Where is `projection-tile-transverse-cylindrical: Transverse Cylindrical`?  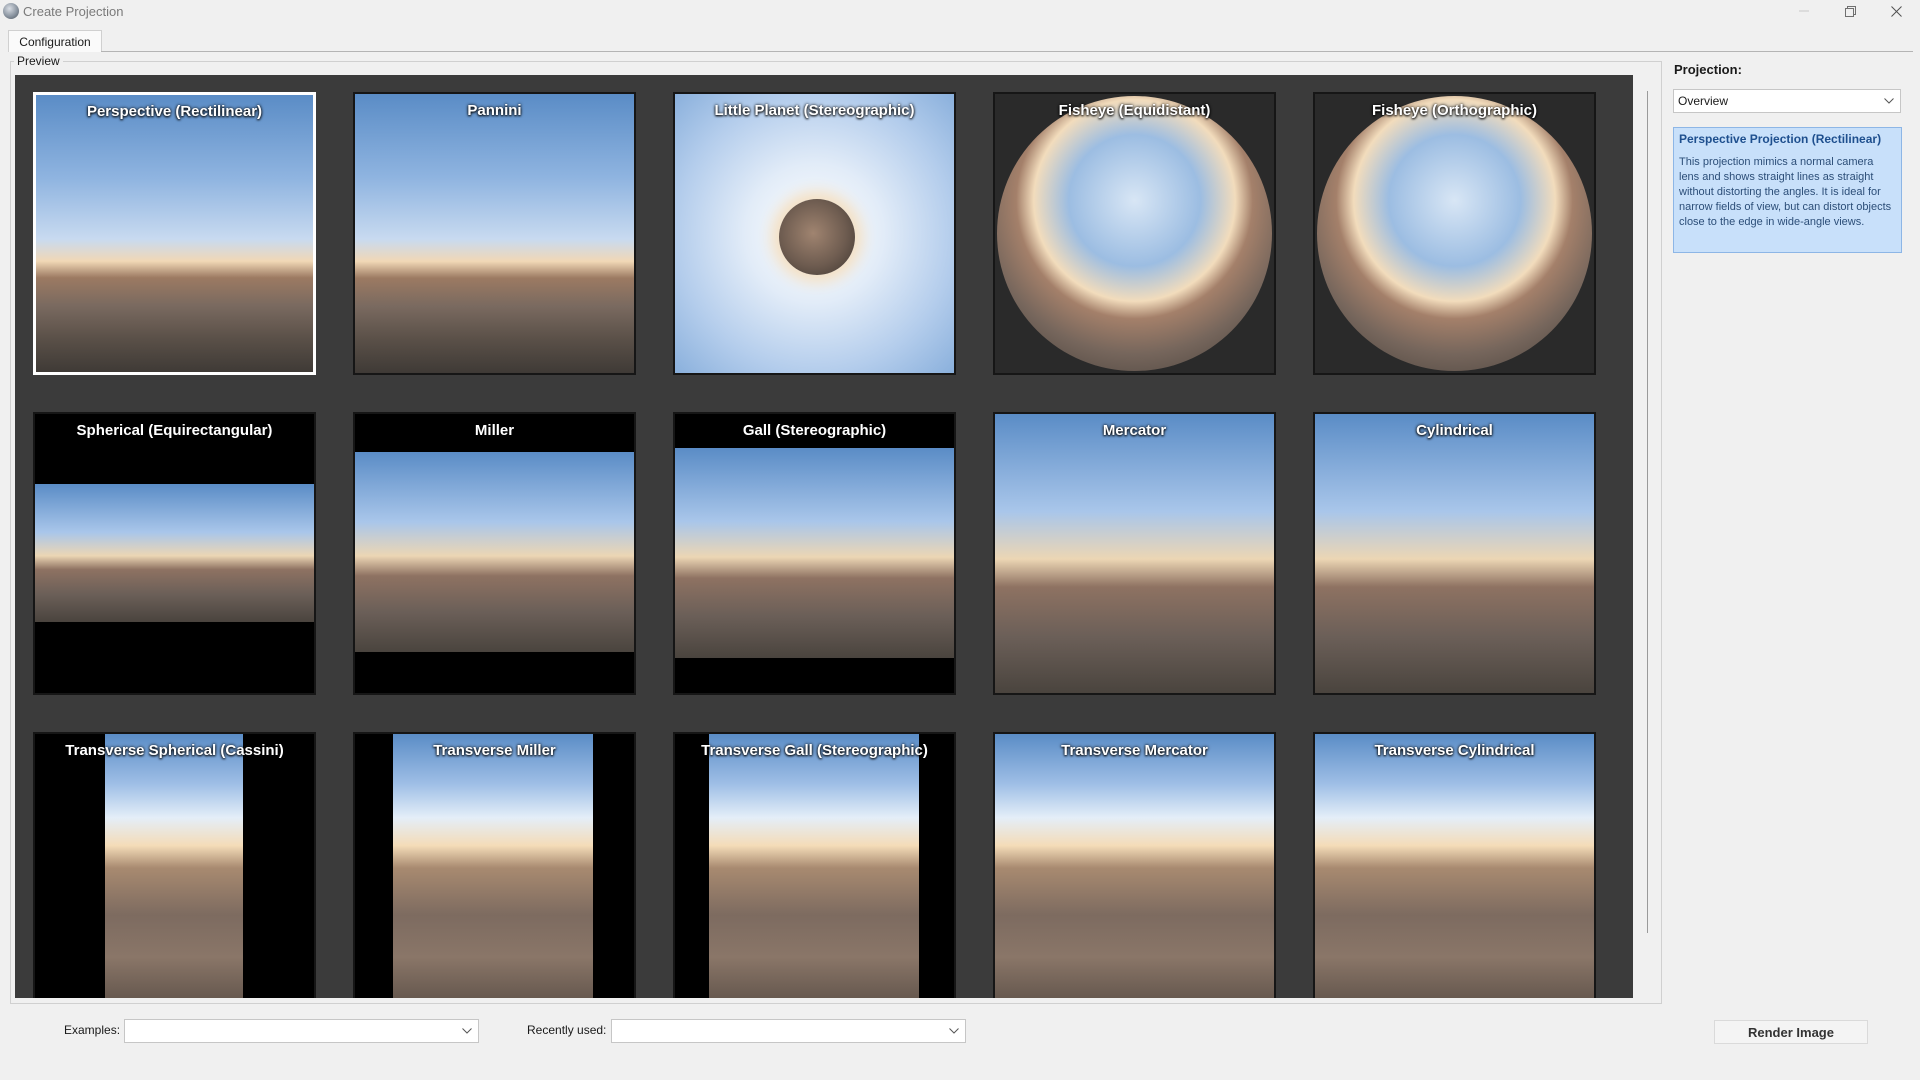 projection-tile-transverse-cylindrical: Transverse Cylindrical is located at coordinates (1454, 865).